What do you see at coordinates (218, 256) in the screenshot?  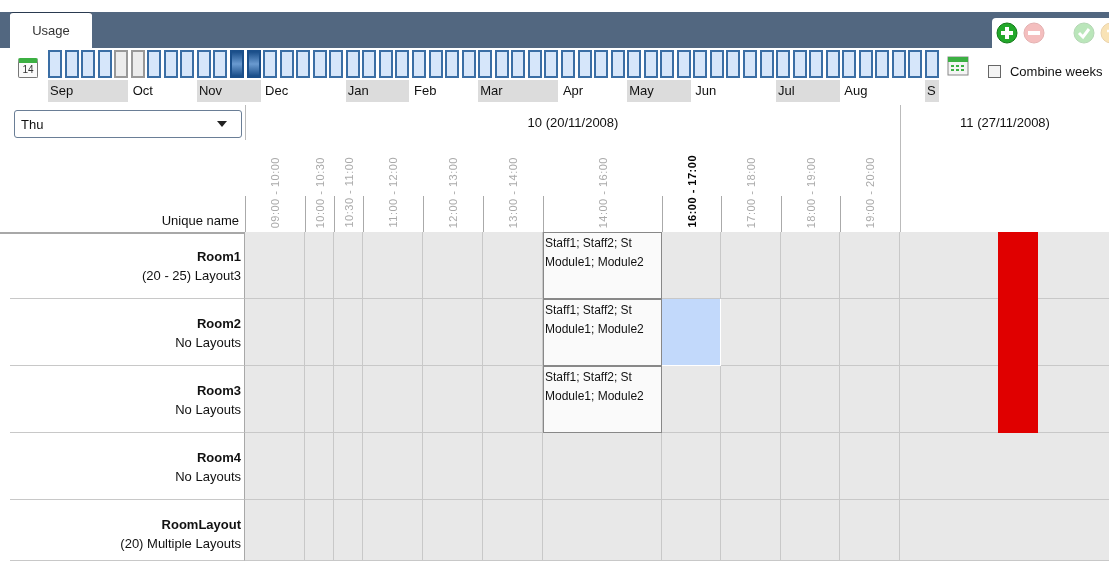 I see `room-name: Room1` at bounding box center [218, 256].